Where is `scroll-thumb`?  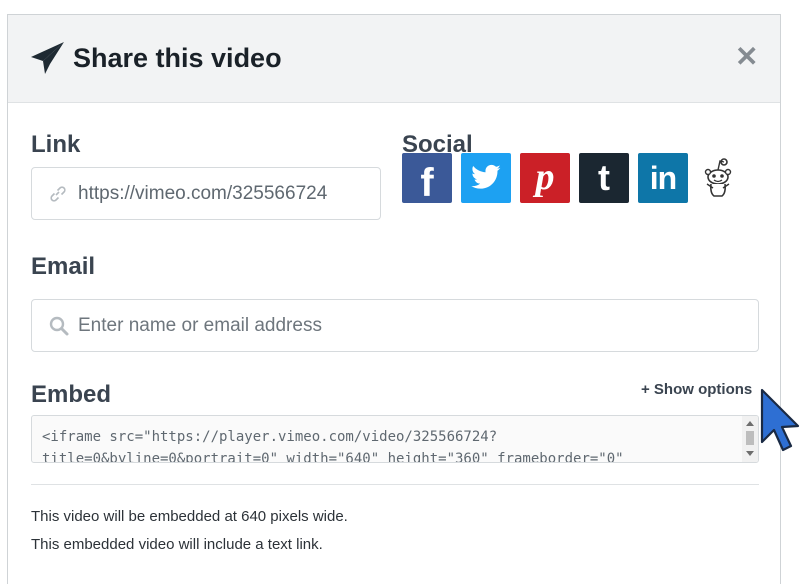 scroll-thumb is located at coordinates (750, 438).